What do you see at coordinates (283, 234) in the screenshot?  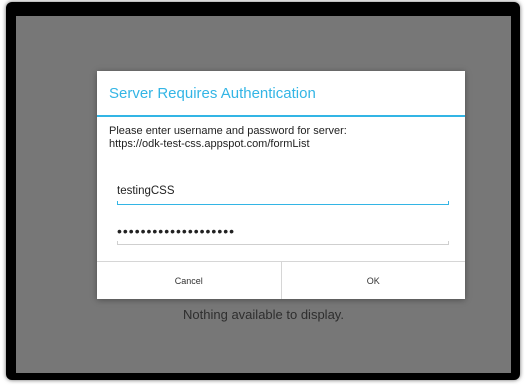 I see `password-field: ••••••••••••••••••••` at bounding box center [283, 234].